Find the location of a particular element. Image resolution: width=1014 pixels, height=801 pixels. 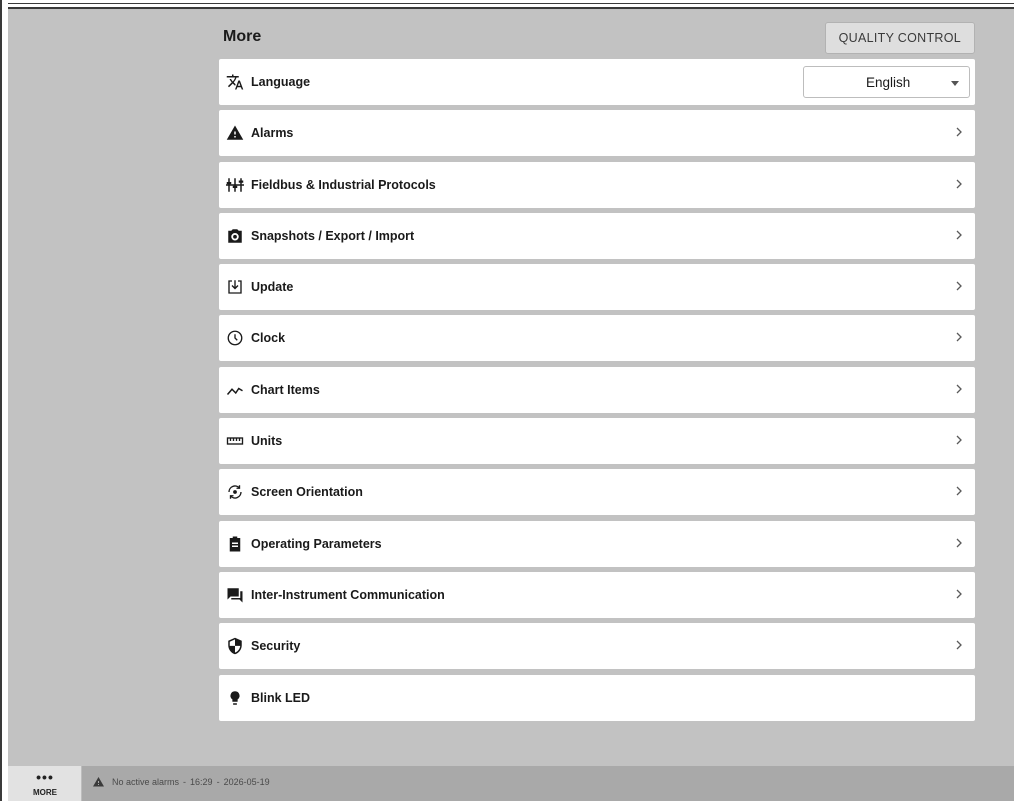

fieldbus-icon is located at coordinates (235, 185).